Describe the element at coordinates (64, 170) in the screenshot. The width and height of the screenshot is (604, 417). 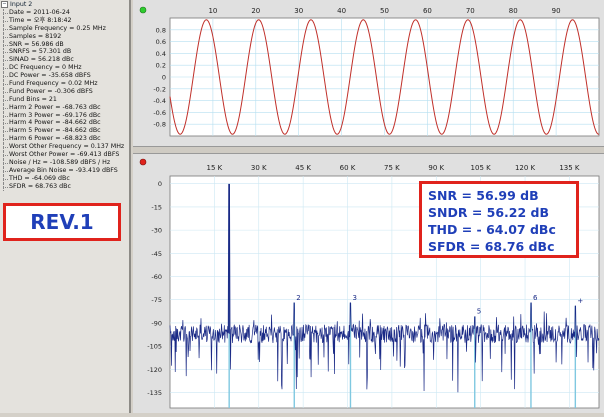
I see `tree-item: Average Bin Noise = -93.419 dBFS` at that location.